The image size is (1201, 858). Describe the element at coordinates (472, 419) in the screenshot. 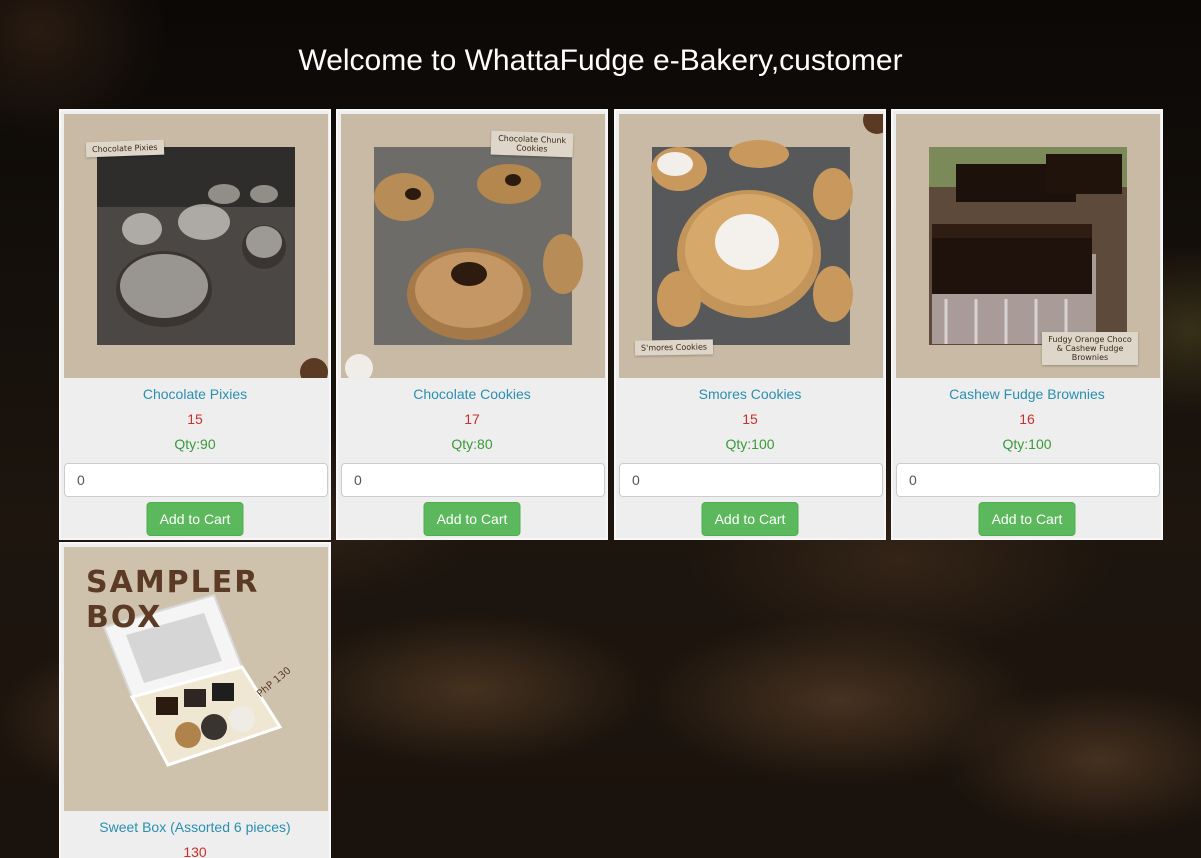

I see `product-price: 17` at that location.